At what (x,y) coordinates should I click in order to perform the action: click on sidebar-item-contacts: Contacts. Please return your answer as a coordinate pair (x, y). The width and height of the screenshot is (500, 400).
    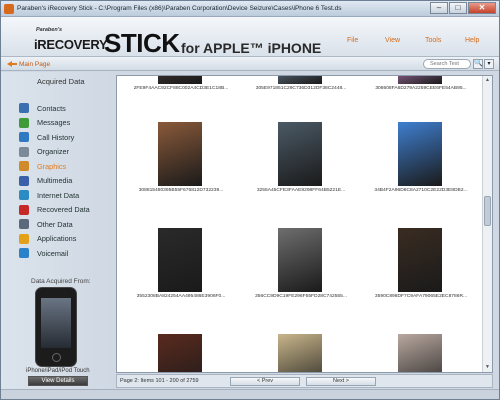
    Looking at the image, I should click on (54, 108).